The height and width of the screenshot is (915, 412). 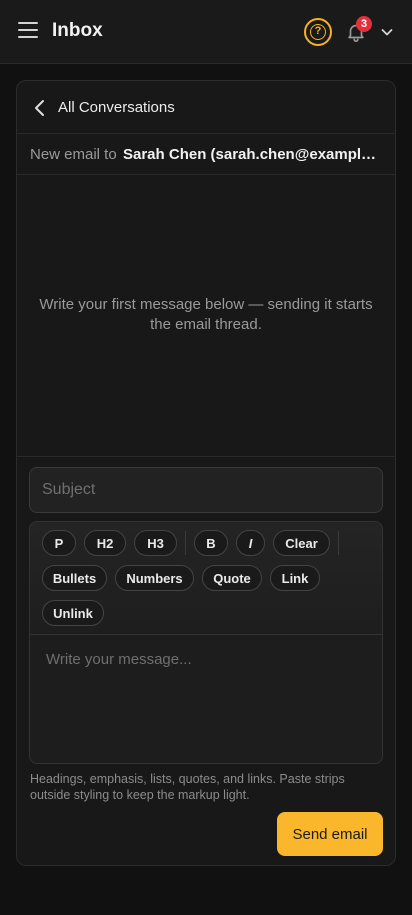 I want to click on chevron-left-icon, so click(x=39, y=108).